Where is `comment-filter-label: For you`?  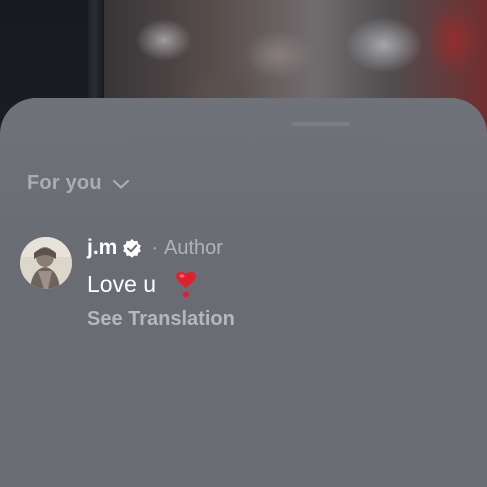 comment-filter-label: For you is located at coordinates (64, 183).